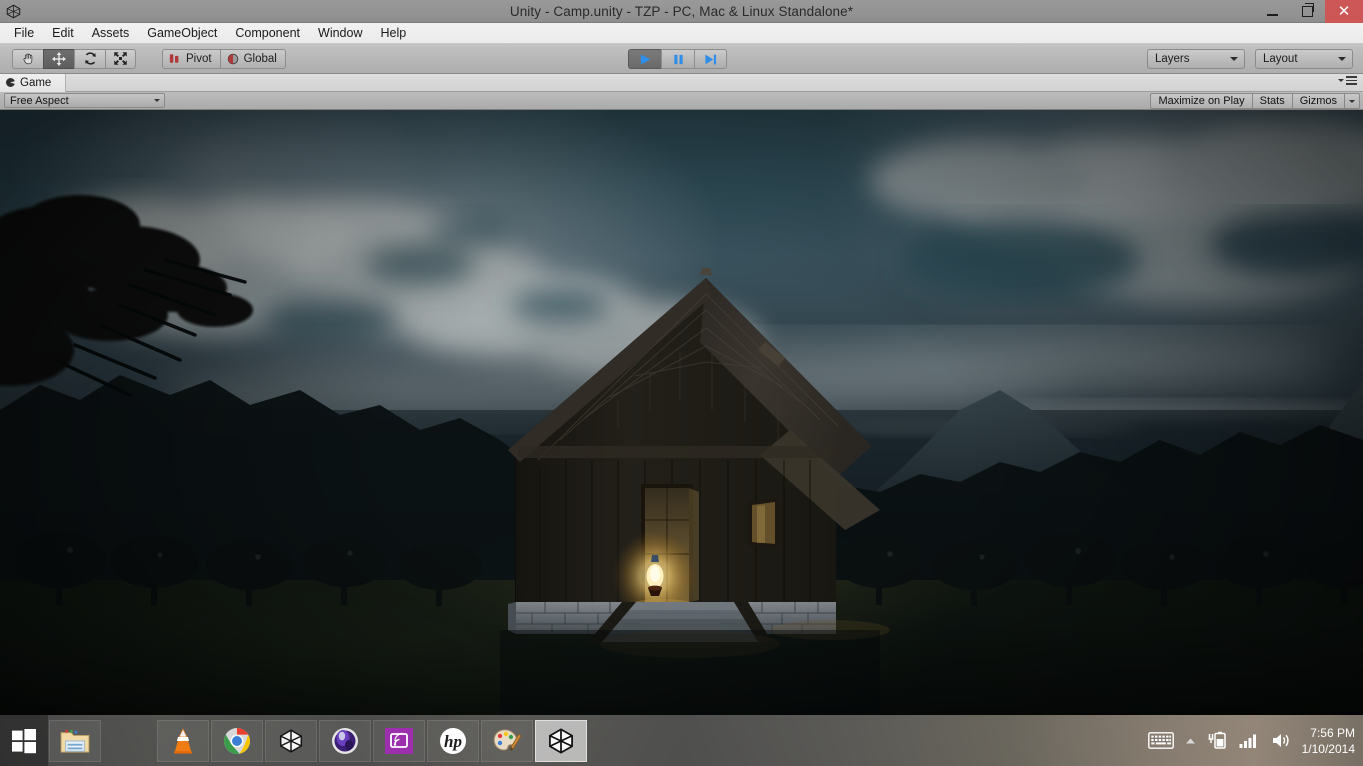 Image resolution: width=1363 pixels, height=766 pixels. I want to click on hand-tool-button, so click(27, 58).